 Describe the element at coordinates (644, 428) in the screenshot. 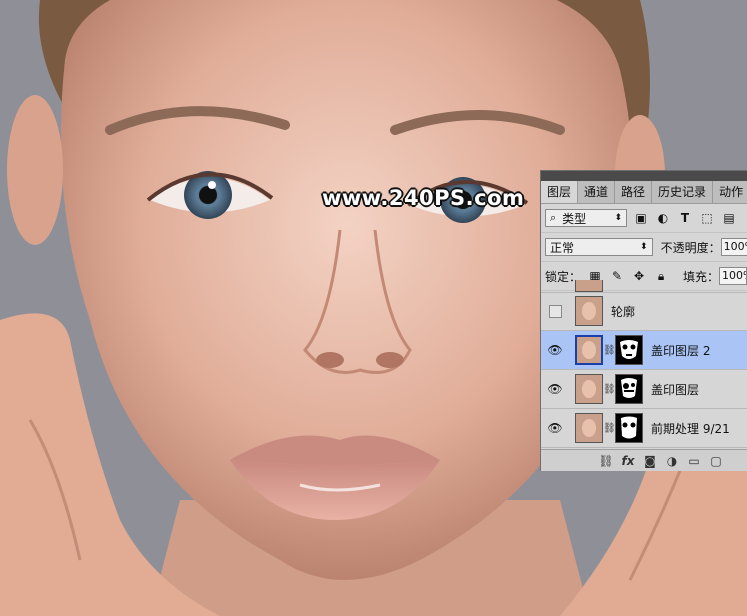

I see `layer-row-preprocess: 👁︎ ⛓ 前期处理 9/21` at that location.